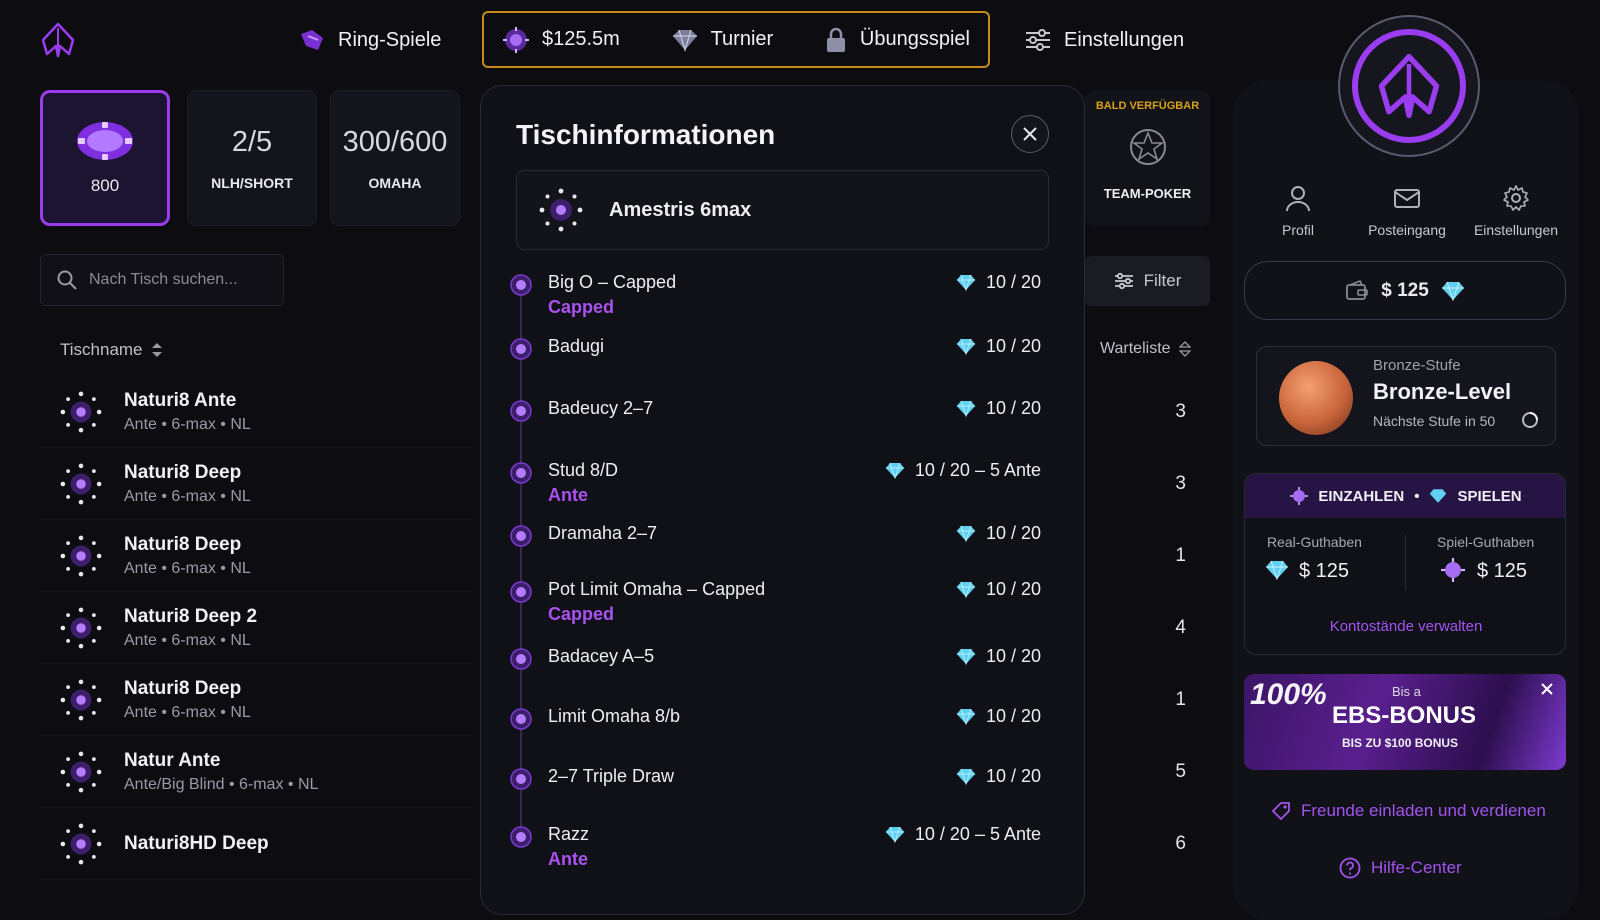 This screenshot has width=1600, height=920. What do you see at coordinates (603, 533) in the screenshot?
I see `game-name: Dramaha 2–7` at bounding box center [603, 533].